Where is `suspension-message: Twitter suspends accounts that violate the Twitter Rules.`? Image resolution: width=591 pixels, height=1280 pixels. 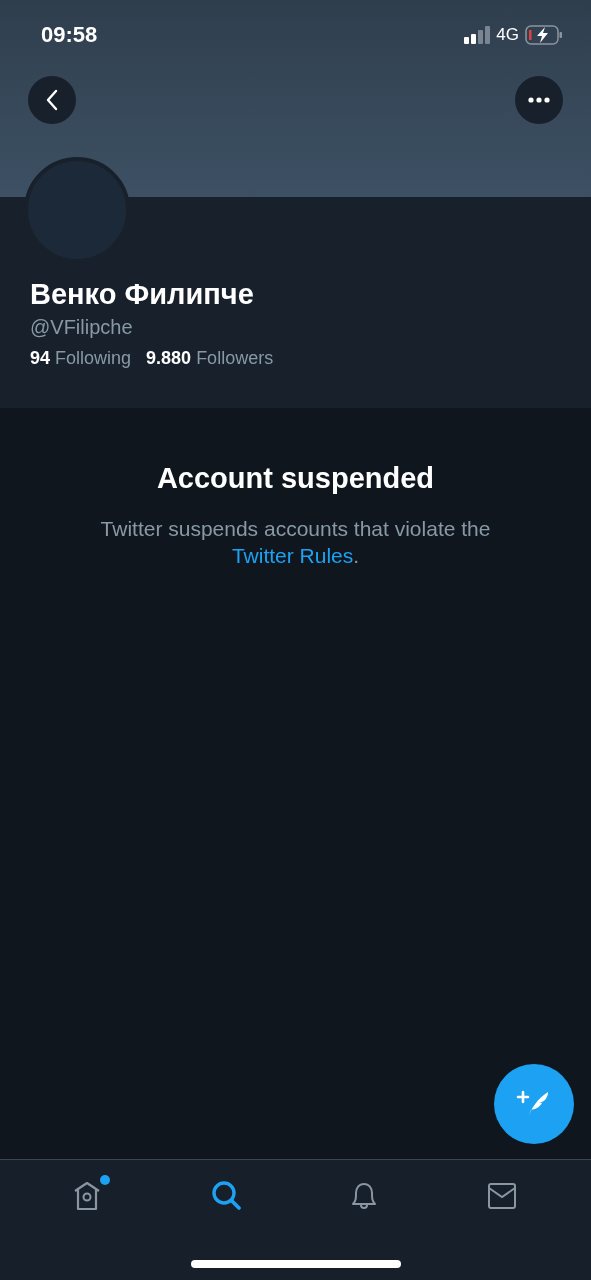
suspension-message: Twitter suspends accounts that violate the Twitter Rules. is located at coordinates (295, 542).